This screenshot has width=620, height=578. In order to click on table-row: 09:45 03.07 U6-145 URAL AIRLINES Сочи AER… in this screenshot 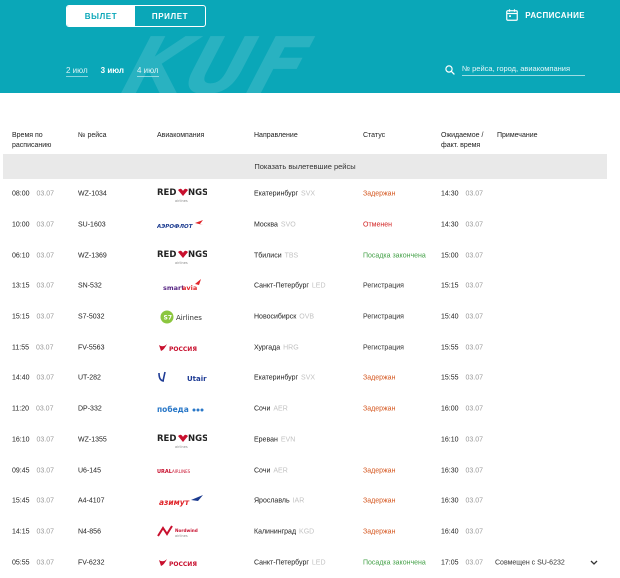, I will do `click(310, 470)`.